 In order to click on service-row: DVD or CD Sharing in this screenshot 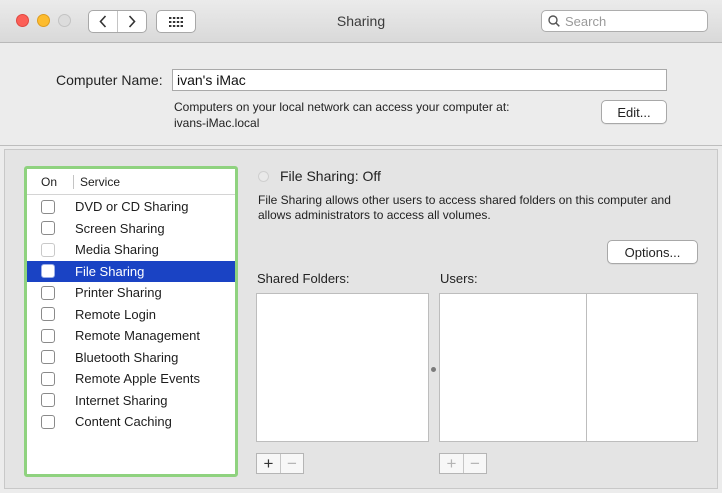, I will do `click(131, 207)`.